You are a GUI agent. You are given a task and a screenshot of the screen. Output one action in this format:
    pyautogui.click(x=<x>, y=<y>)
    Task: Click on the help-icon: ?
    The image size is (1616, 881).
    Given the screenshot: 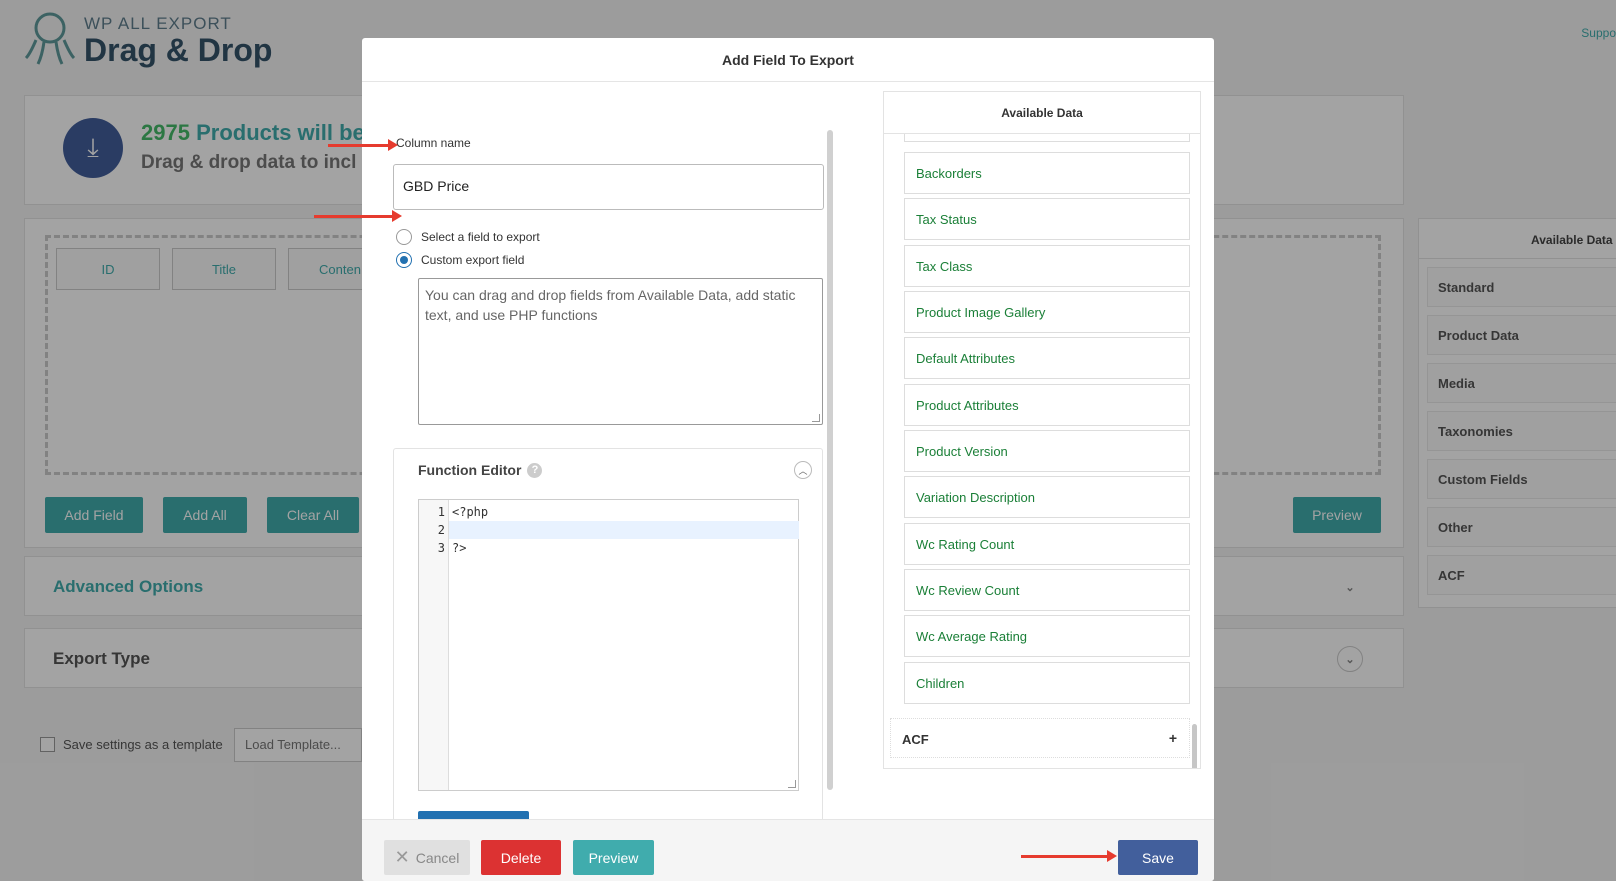 What is the action you would take?
    pyautogui.click(x=535, y=470)
    